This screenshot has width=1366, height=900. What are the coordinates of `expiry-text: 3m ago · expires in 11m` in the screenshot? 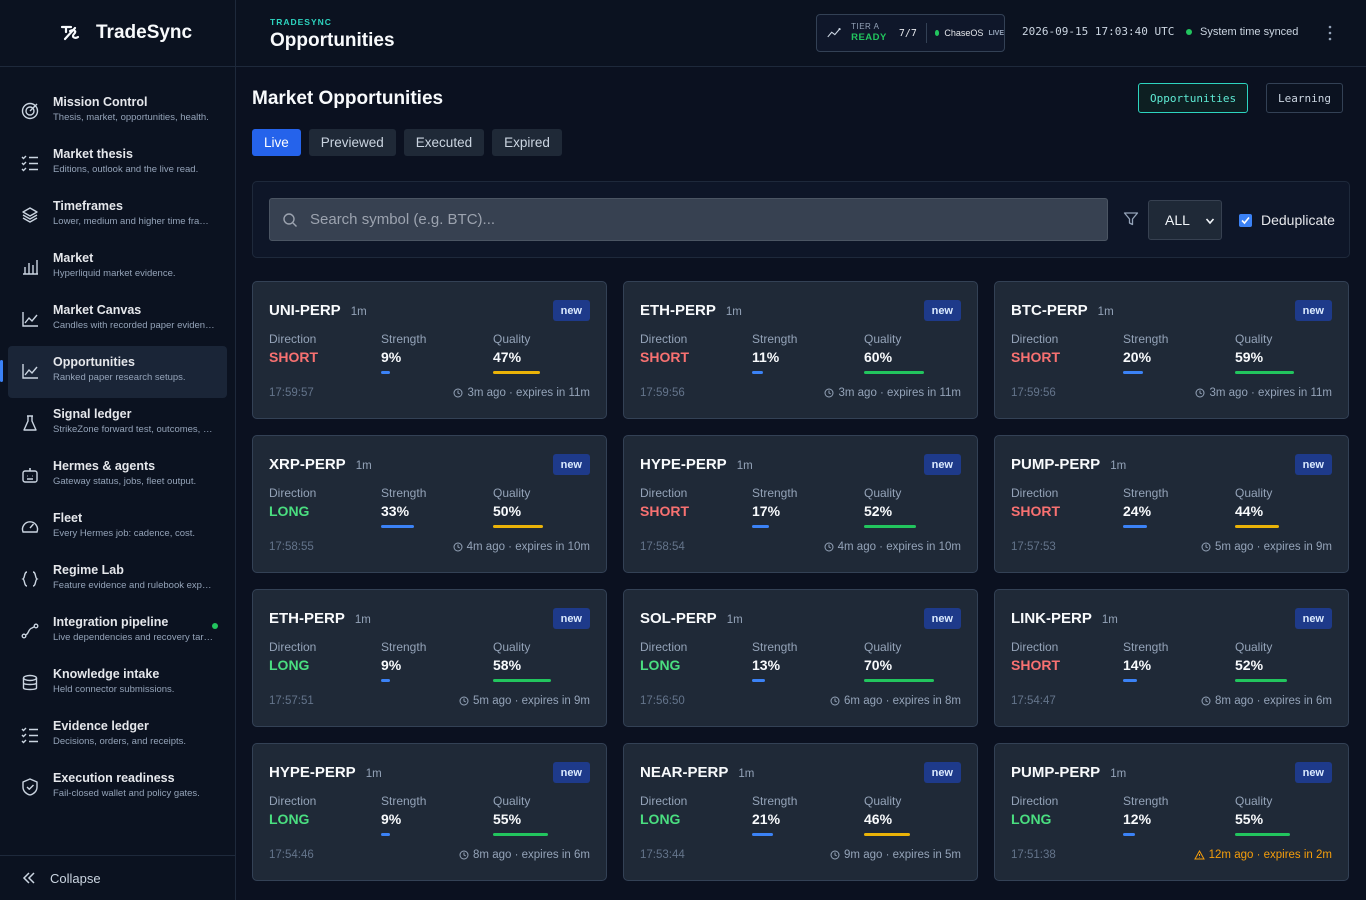 It's located at (899, 393).